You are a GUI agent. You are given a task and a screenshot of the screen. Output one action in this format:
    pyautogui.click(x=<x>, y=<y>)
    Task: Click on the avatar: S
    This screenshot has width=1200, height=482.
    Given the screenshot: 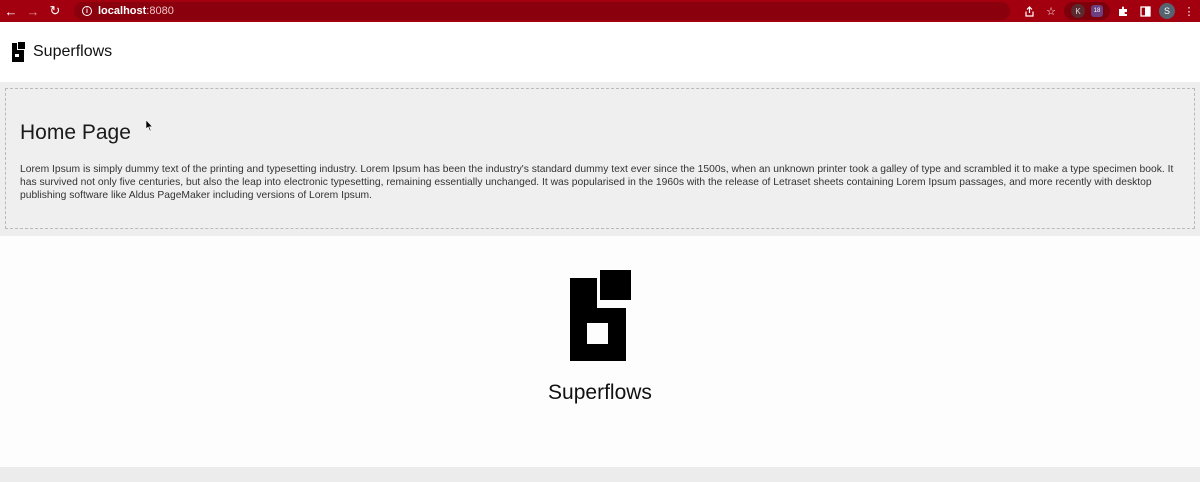 What is the action you would take?
    pyautogui.click(x=1167, y=11)
    